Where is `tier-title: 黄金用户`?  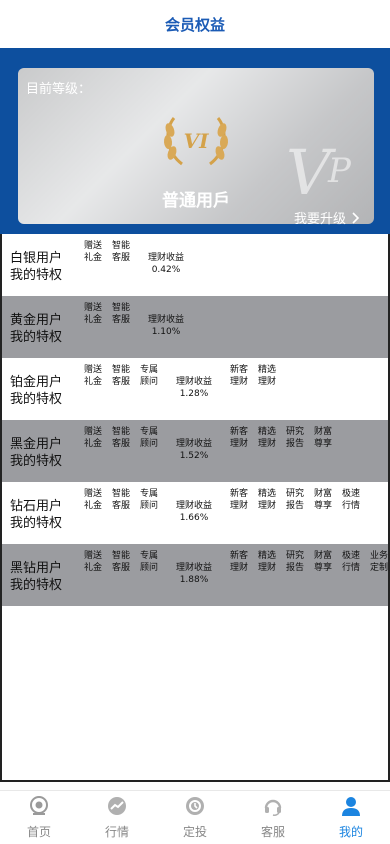
tier-title: 黄金用户 is located at coordinates (36, 320).